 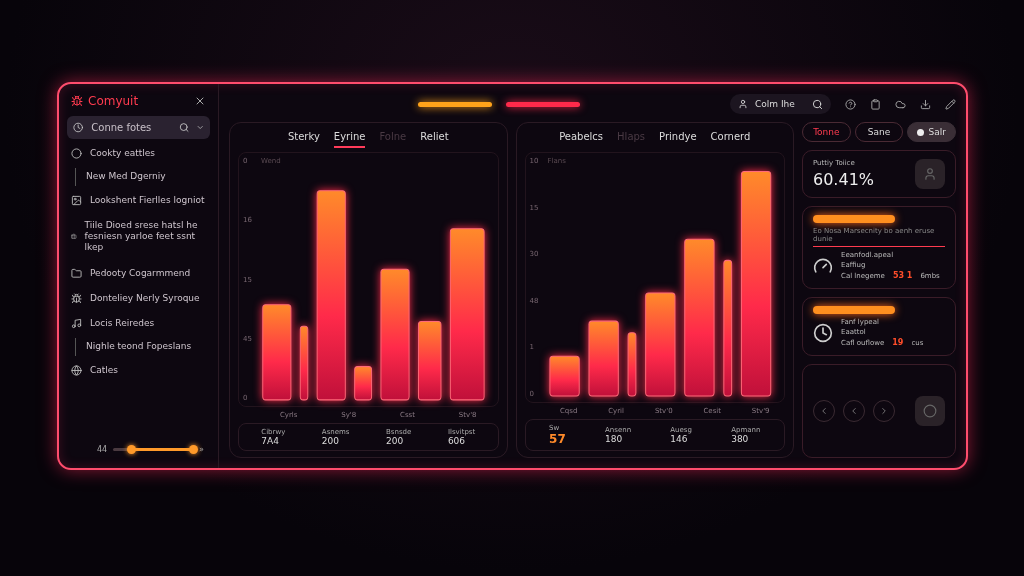 What do you see at coordinates (138, 236) in the screenshot?
I see `sidebar-item: Tiile Dioed srese hatsl he fesniesn yarloe feet ssnt lkep` at bounding box center [138, 236].